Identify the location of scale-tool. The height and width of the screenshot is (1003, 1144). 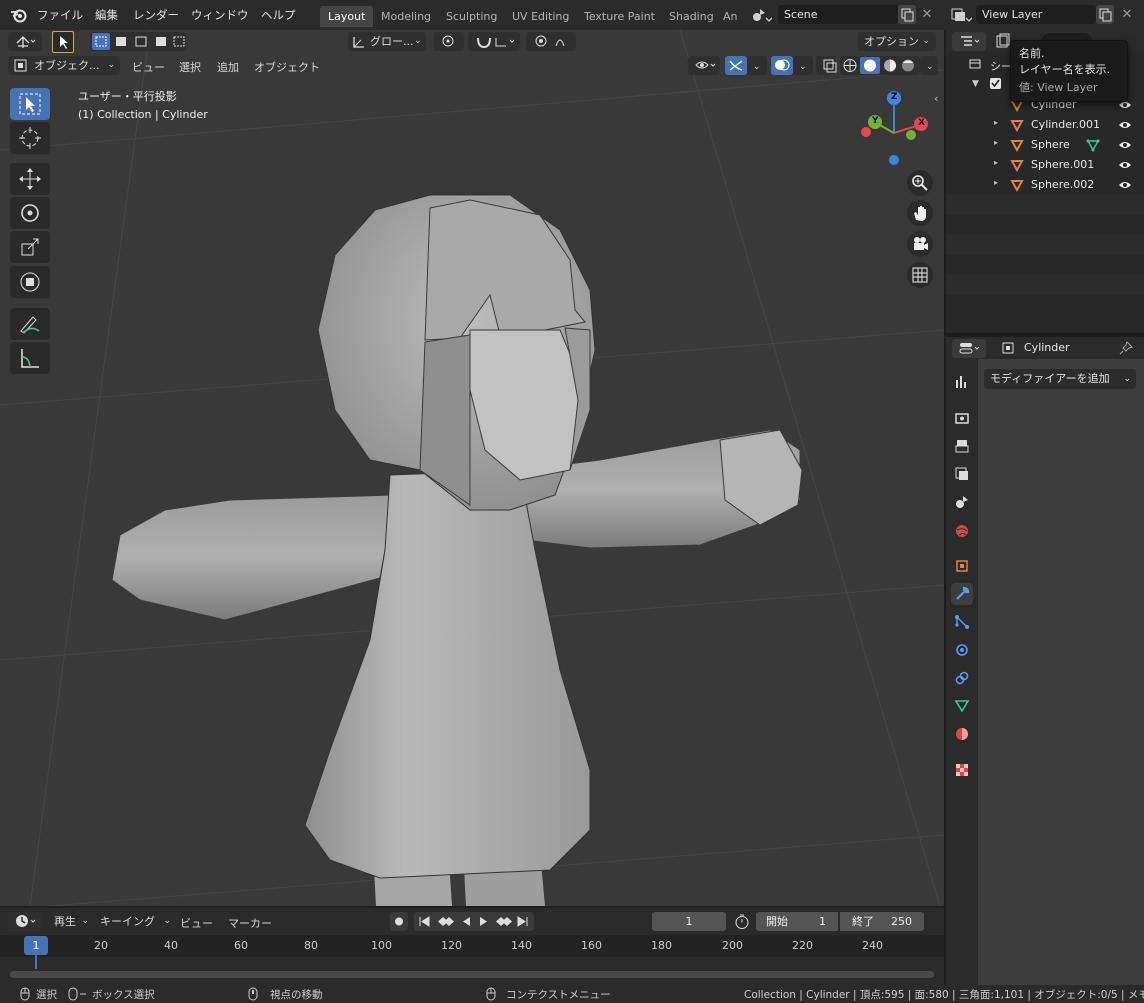
(30, 247).